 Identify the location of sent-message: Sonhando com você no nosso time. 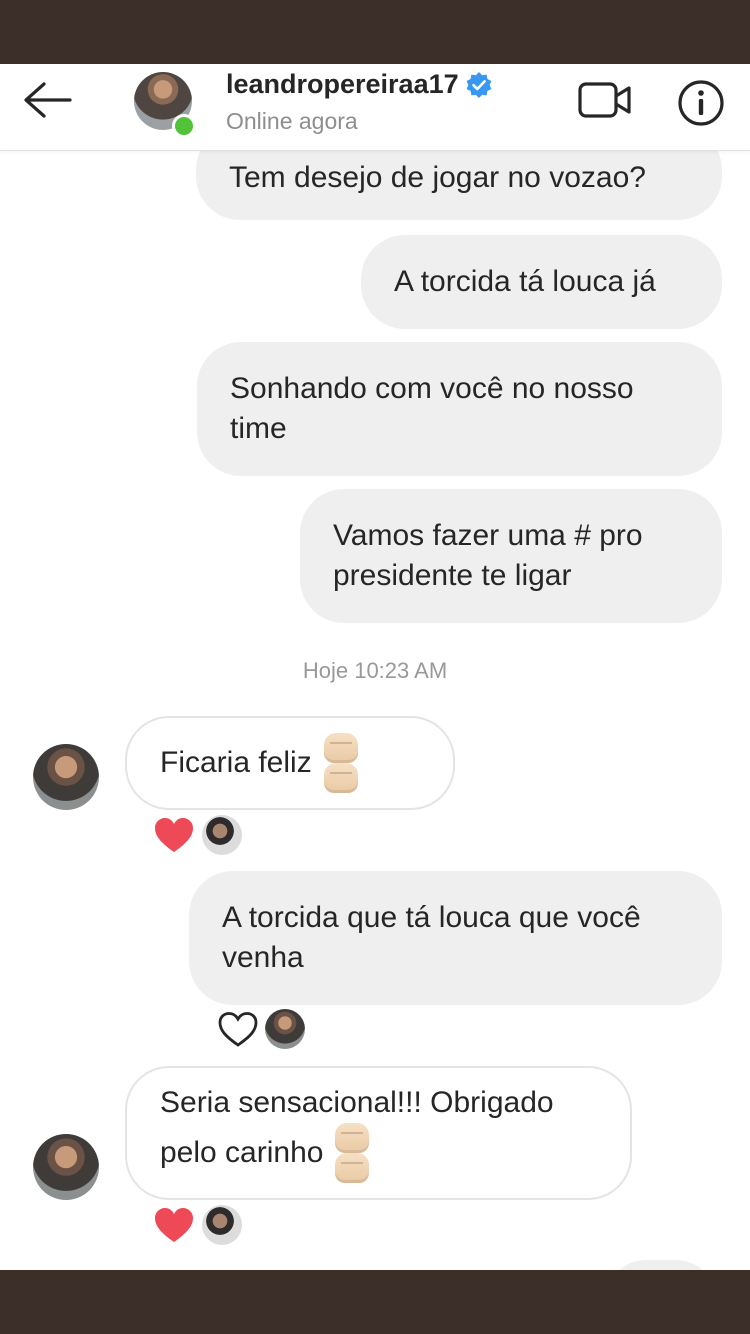
(459, 409).